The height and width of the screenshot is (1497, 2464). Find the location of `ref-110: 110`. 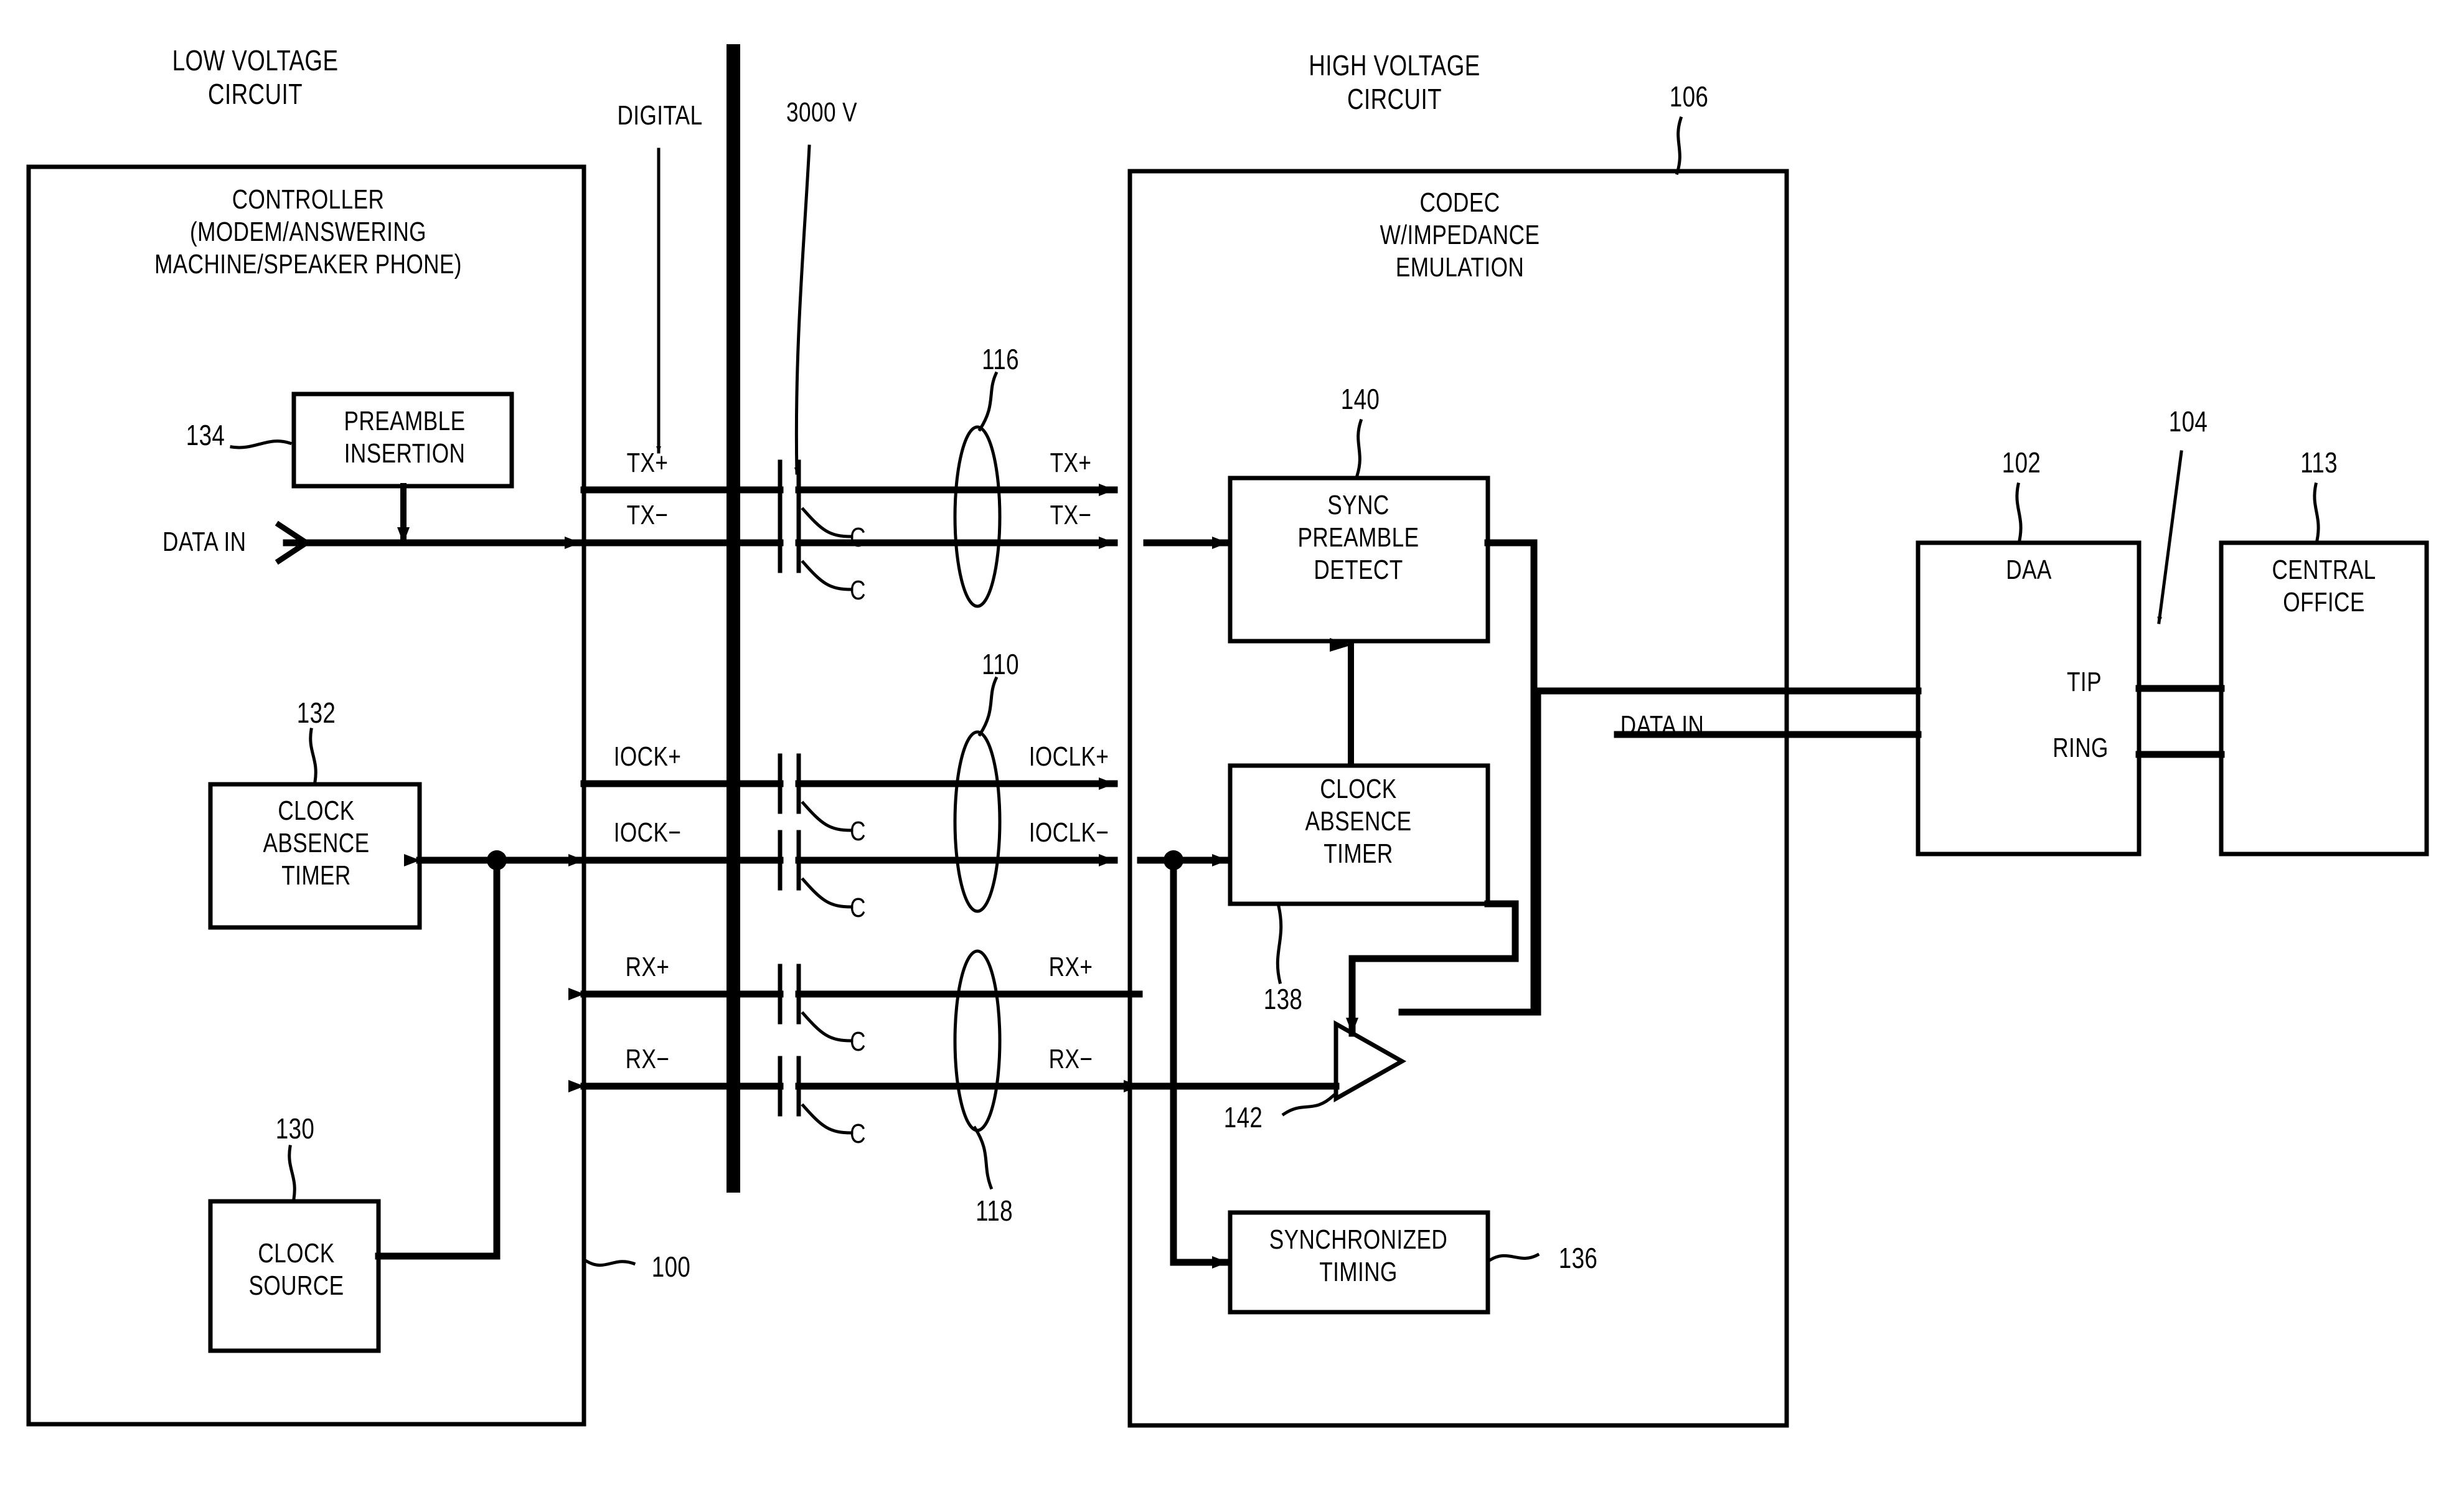

ref-110: 110 is located at coordinates (1000, 664).